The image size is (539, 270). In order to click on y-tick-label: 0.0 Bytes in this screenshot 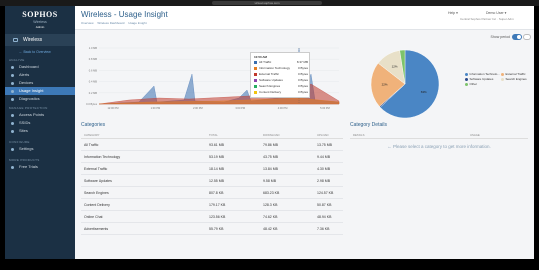, I will do `click(92, 104)`.